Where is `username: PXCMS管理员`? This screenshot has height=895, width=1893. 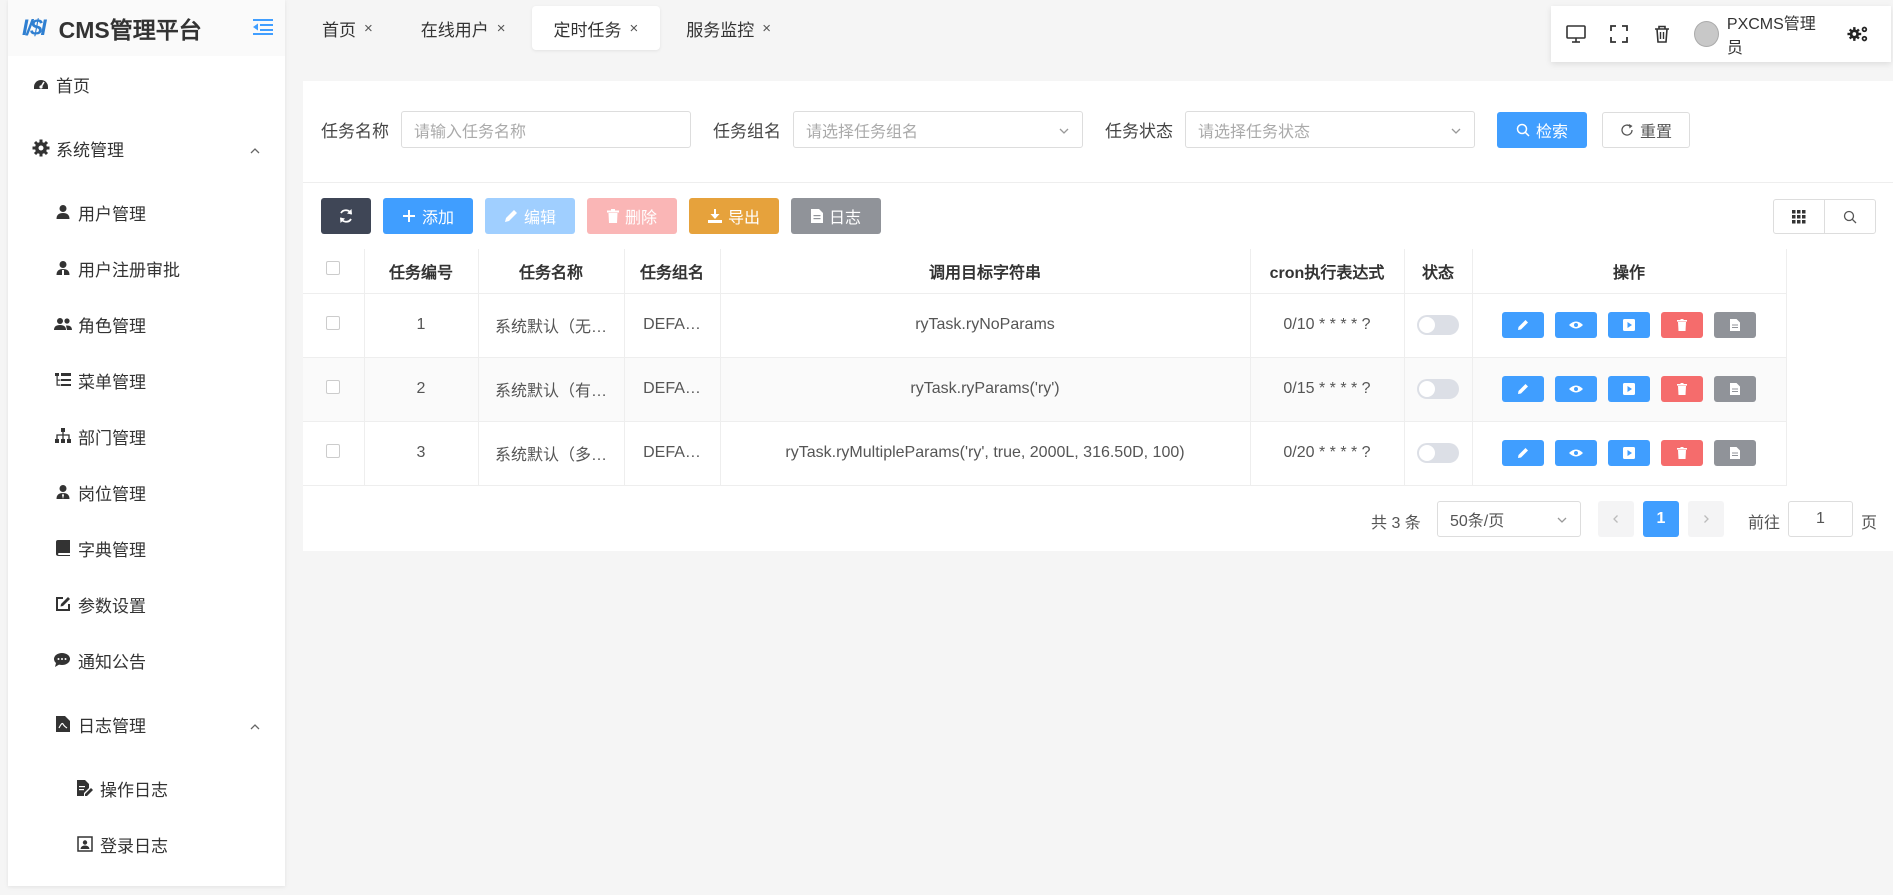 username: PXCMS管理员 is located at coordinates (1777, 34).